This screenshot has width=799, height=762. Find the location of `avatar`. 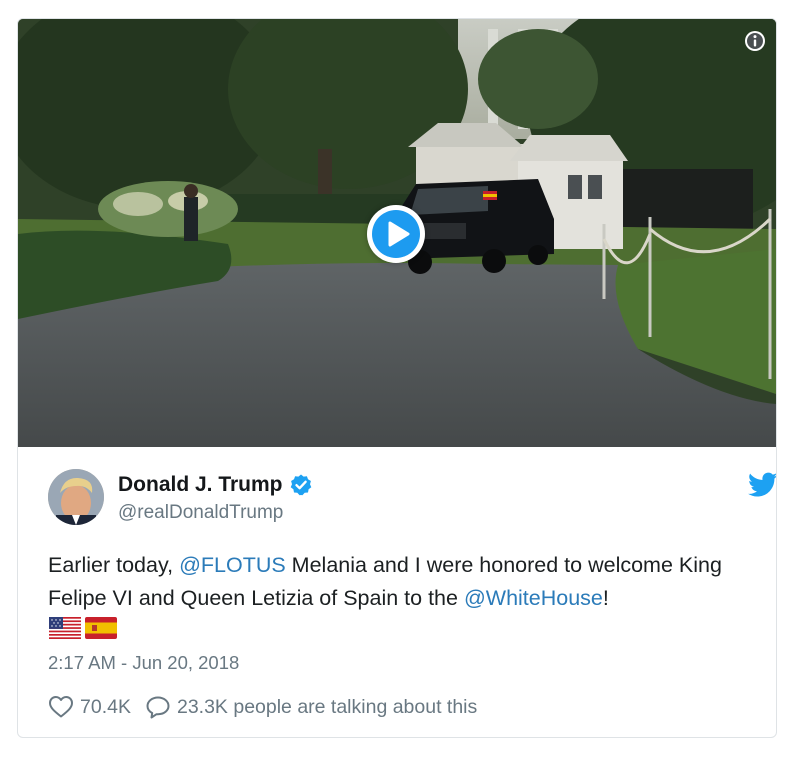

avatar is located at coordinates (76, 497).